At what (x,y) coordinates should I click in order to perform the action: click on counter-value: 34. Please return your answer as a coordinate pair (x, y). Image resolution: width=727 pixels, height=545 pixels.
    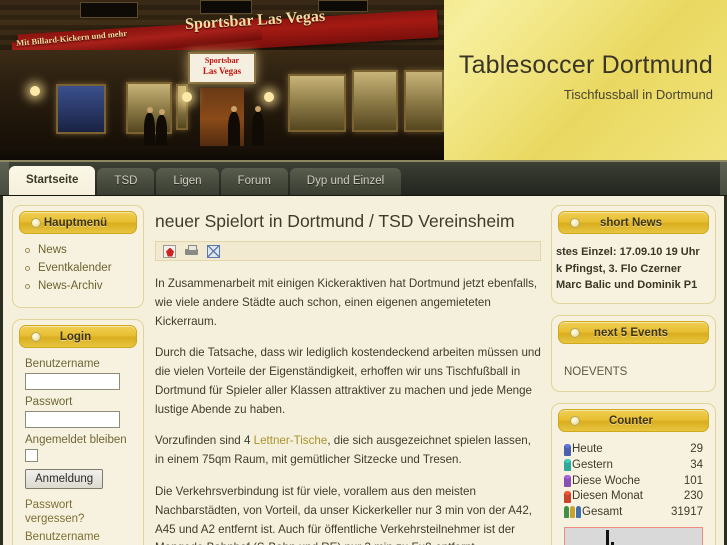
    Looking at the image, I should click on (696, 464).